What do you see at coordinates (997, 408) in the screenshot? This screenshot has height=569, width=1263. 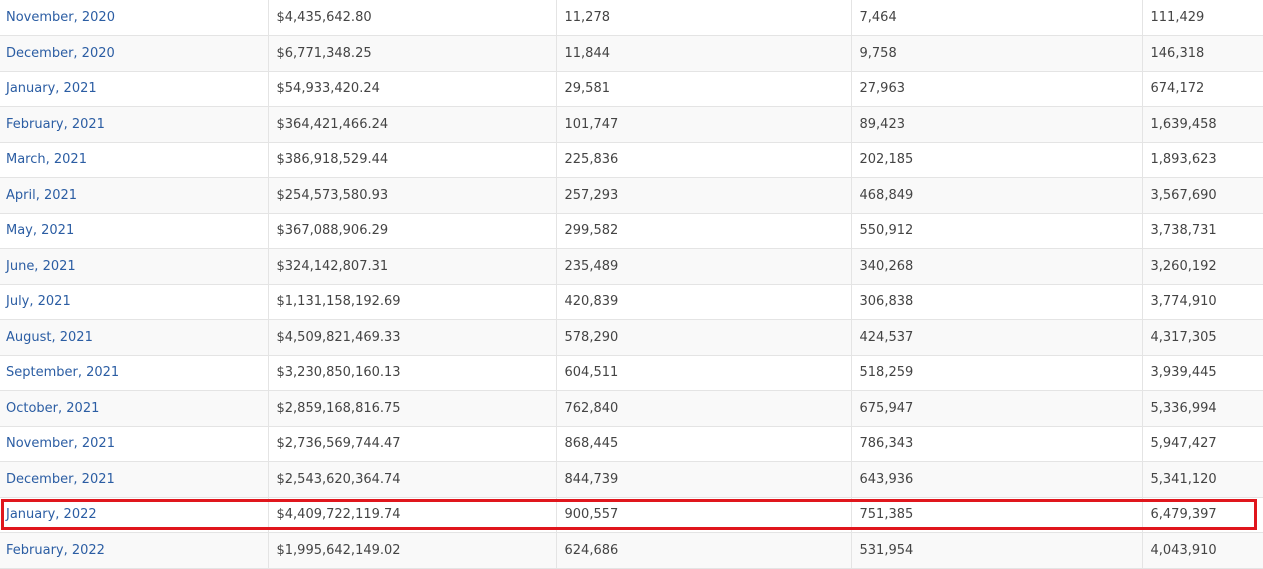 I see `count-cell: 675,947` at bounding box center [997, 408].